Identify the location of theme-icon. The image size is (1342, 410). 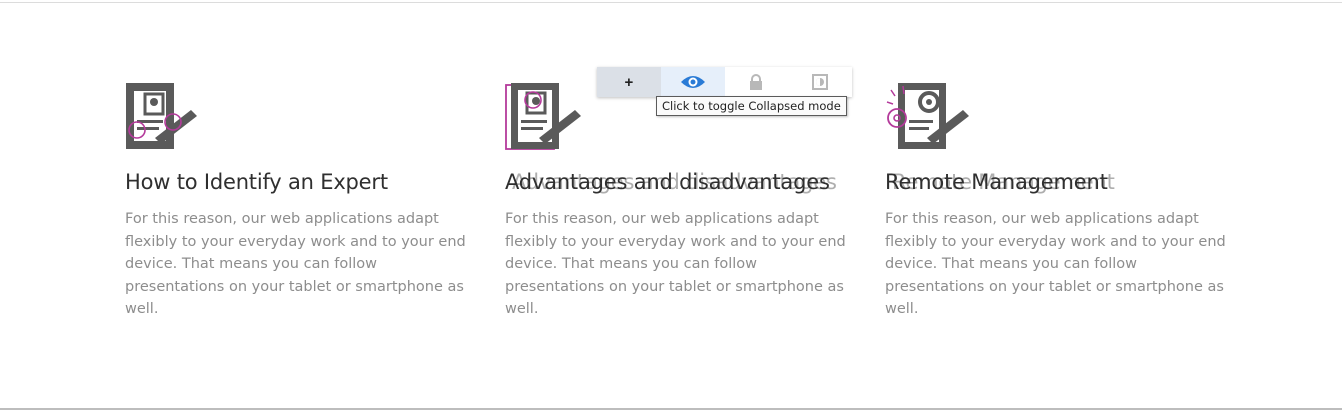
(820, 82).